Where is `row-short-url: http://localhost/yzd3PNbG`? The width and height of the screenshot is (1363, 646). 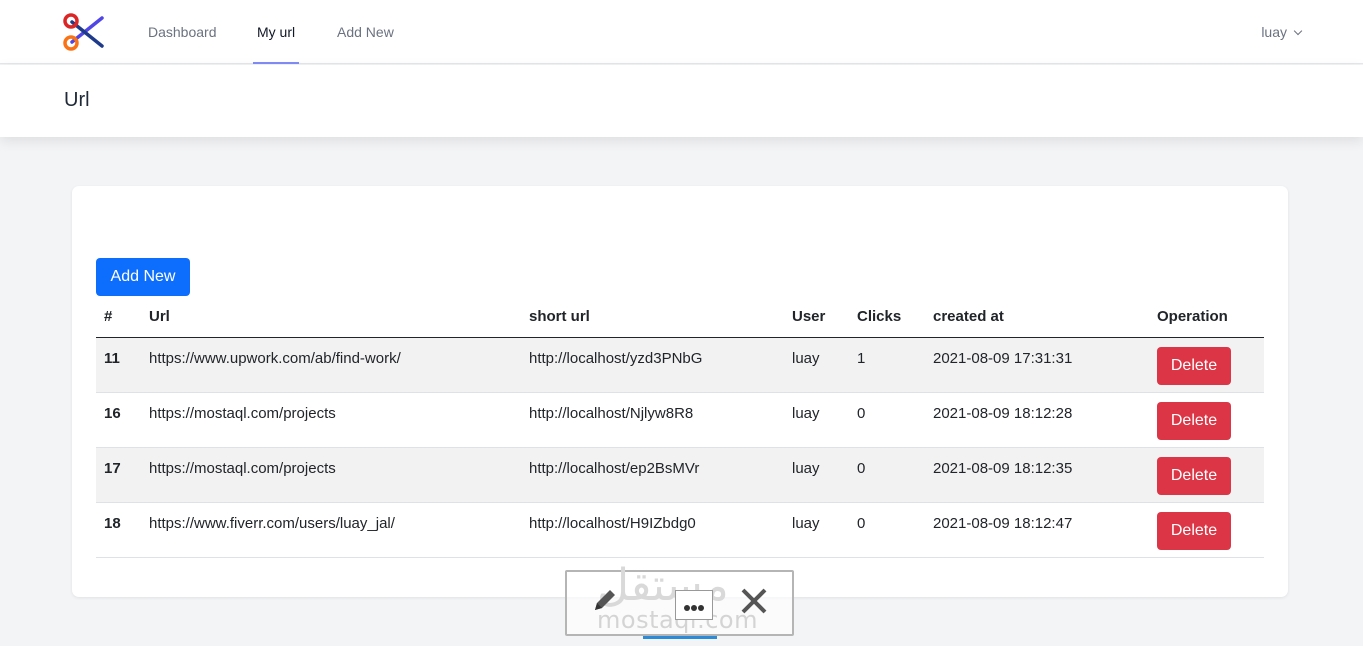 row-short-url: http://localhost/yzd3PNbG is located at coordinates (652, 365).